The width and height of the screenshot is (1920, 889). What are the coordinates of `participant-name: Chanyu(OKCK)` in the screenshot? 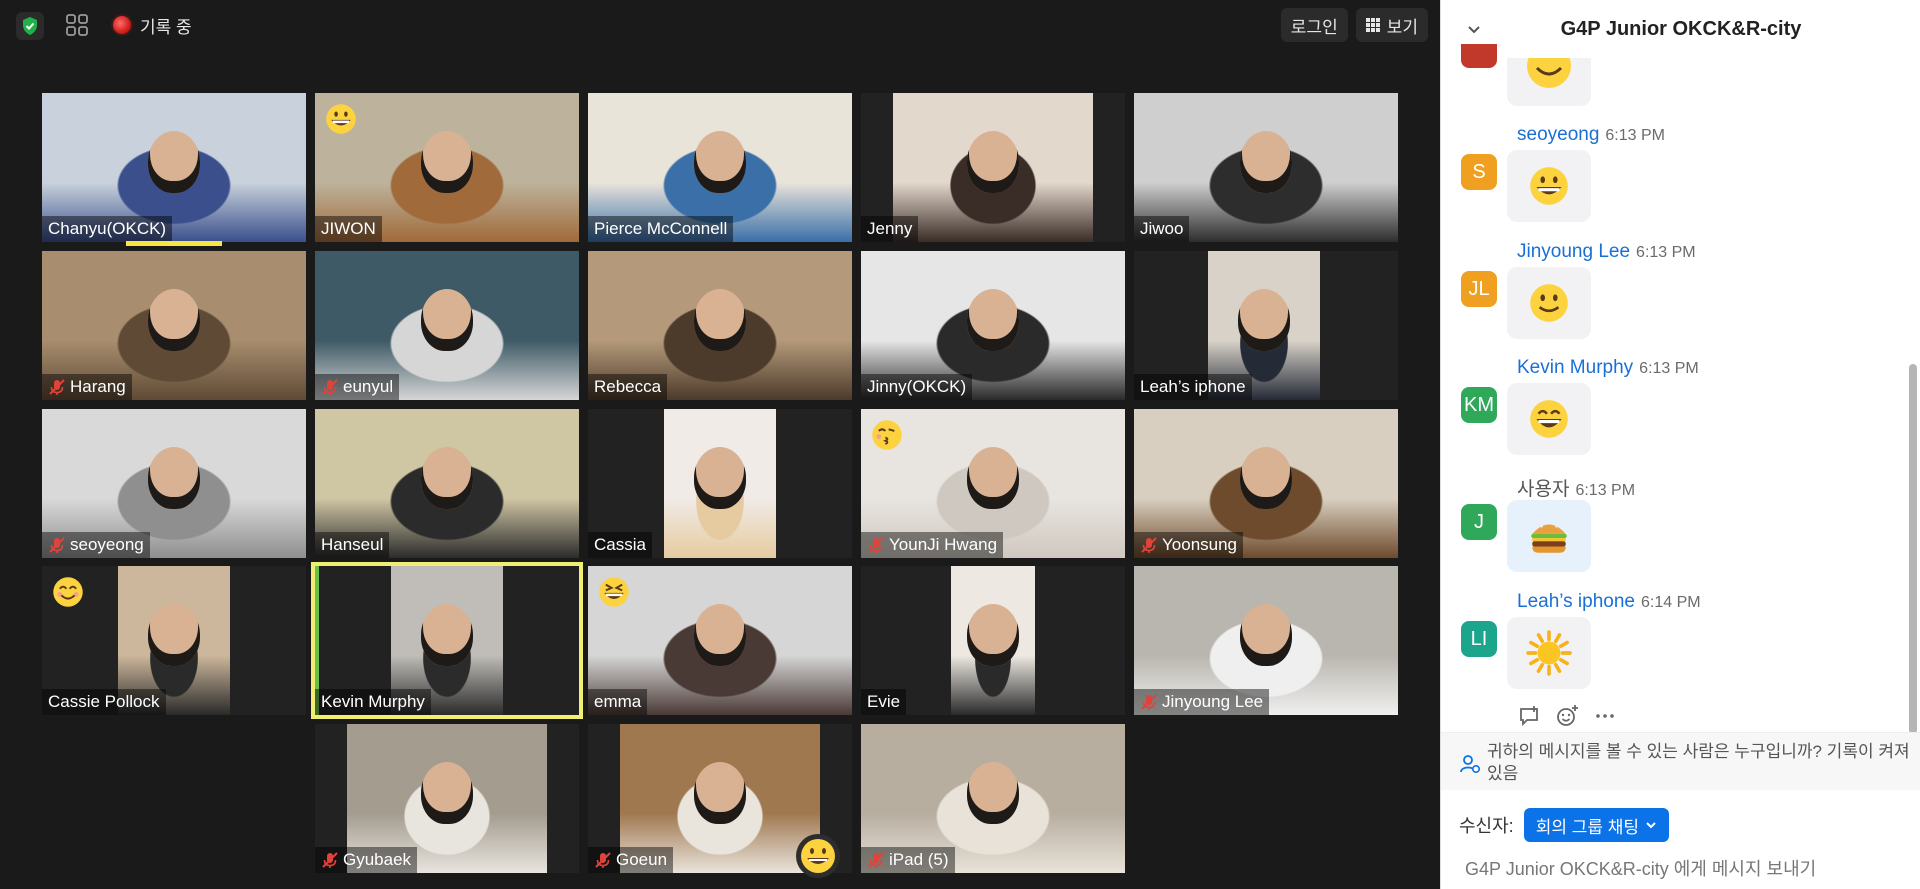 It's located at (107, 228).